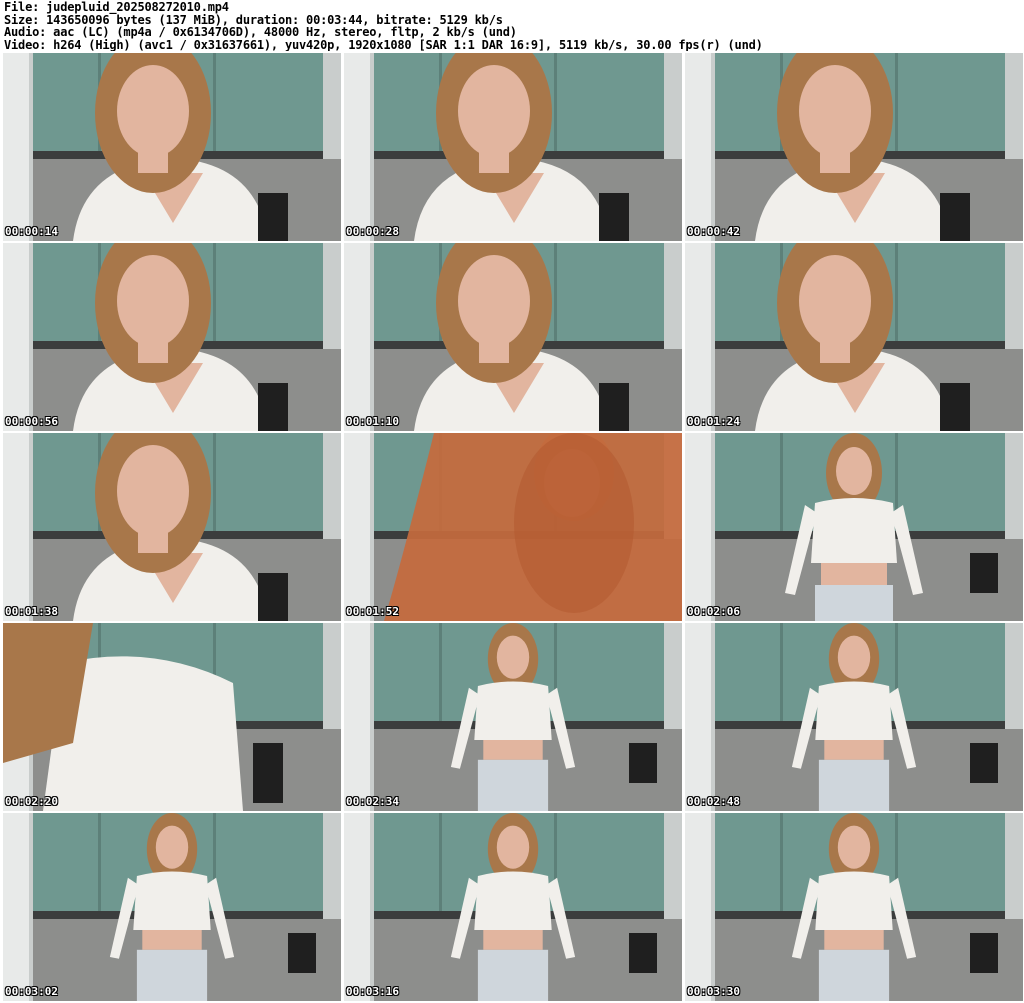 This screenshot has height=1003, width=1024. I want to click on video-thumbnail: 00:03:02, so click(172, 907).